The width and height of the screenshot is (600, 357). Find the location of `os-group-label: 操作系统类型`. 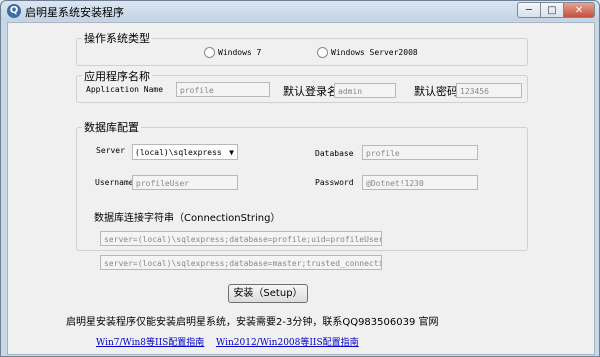

os-group-label: 操作系统类型 is located at coordinates (117, 38).